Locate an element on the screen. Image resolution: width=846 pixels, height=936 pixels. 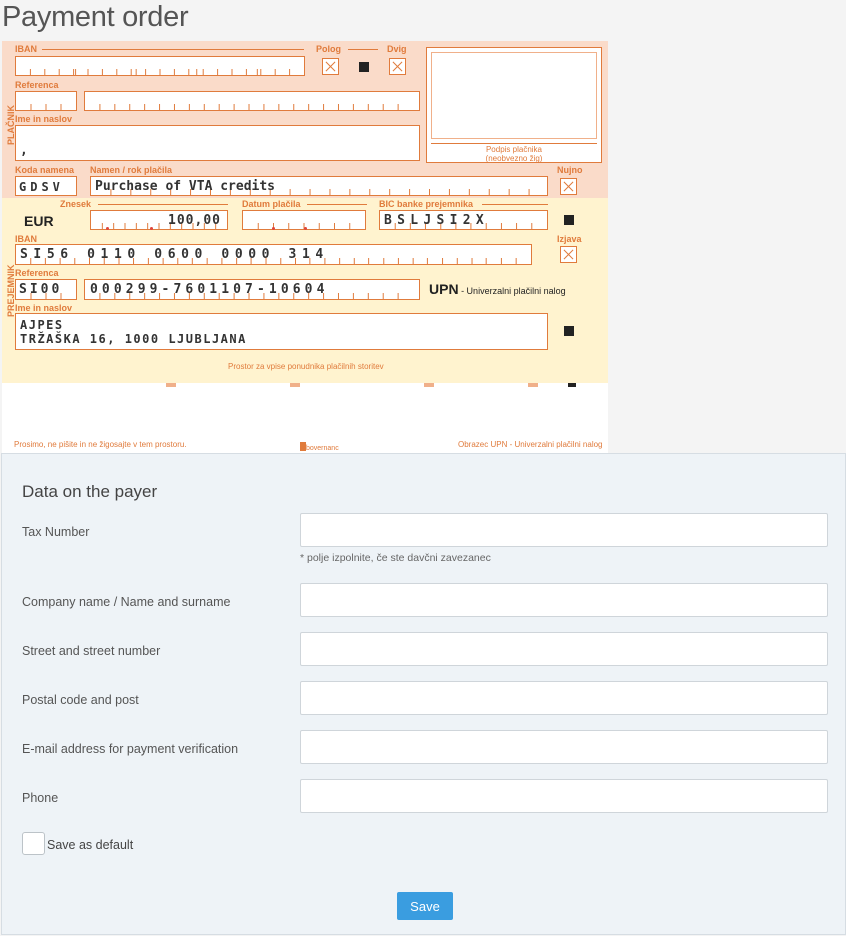
purpose-code-value: GDSV is located at coordinates (41, 187).